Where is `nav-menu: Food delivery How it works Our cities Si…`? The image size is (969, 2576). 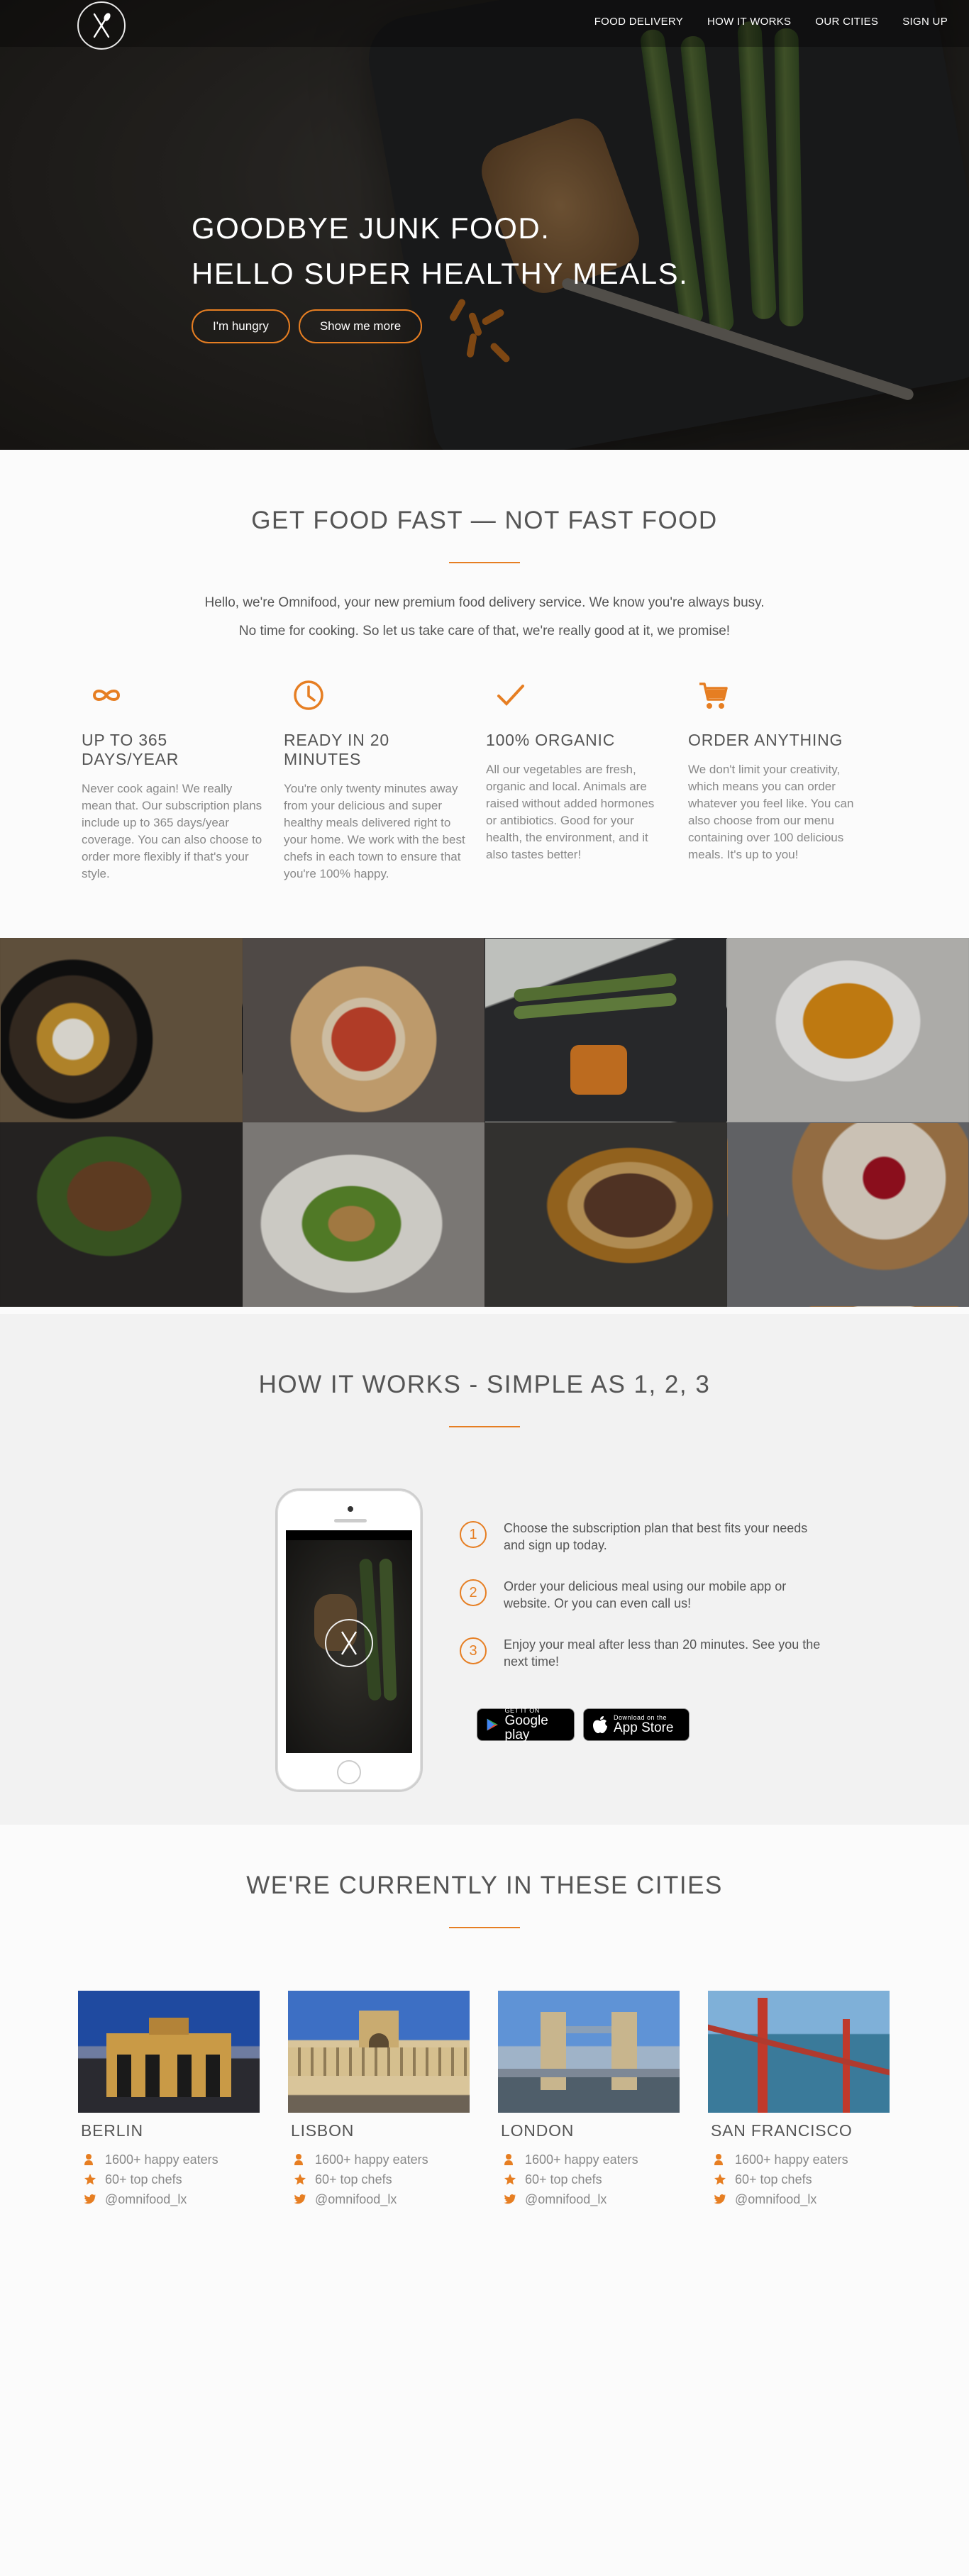
nav-menu: Food delivery How it works Our cities Si… is located at coordinates (771, 22).